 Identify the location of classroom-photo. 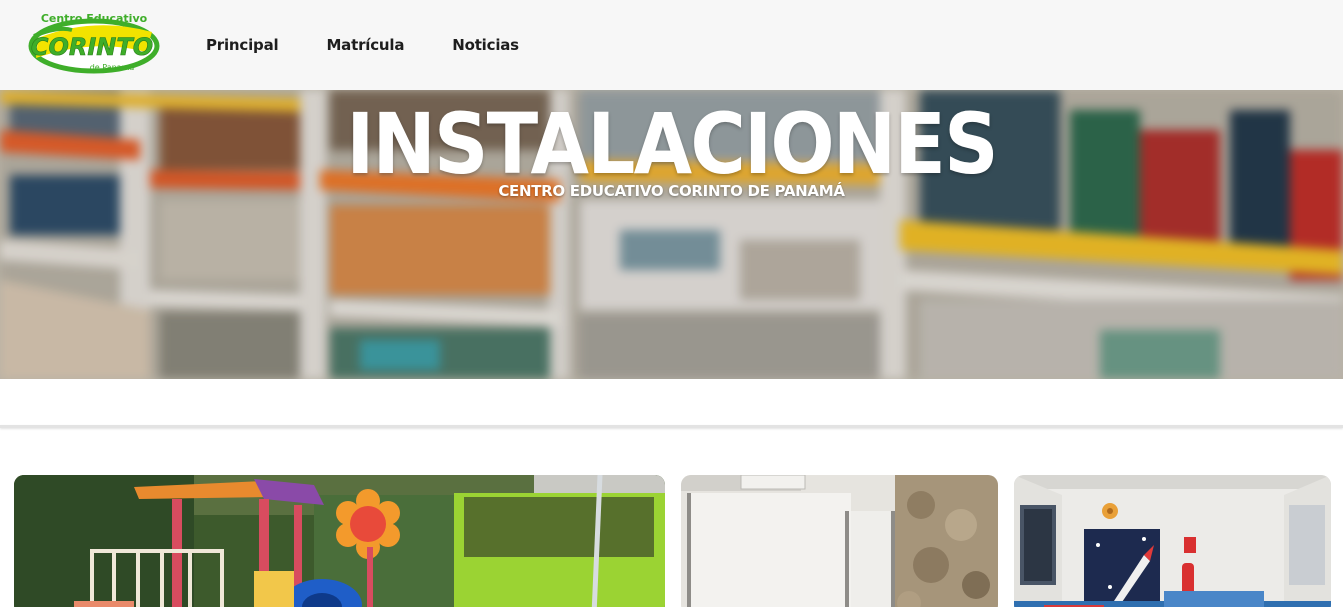
(839, 541).